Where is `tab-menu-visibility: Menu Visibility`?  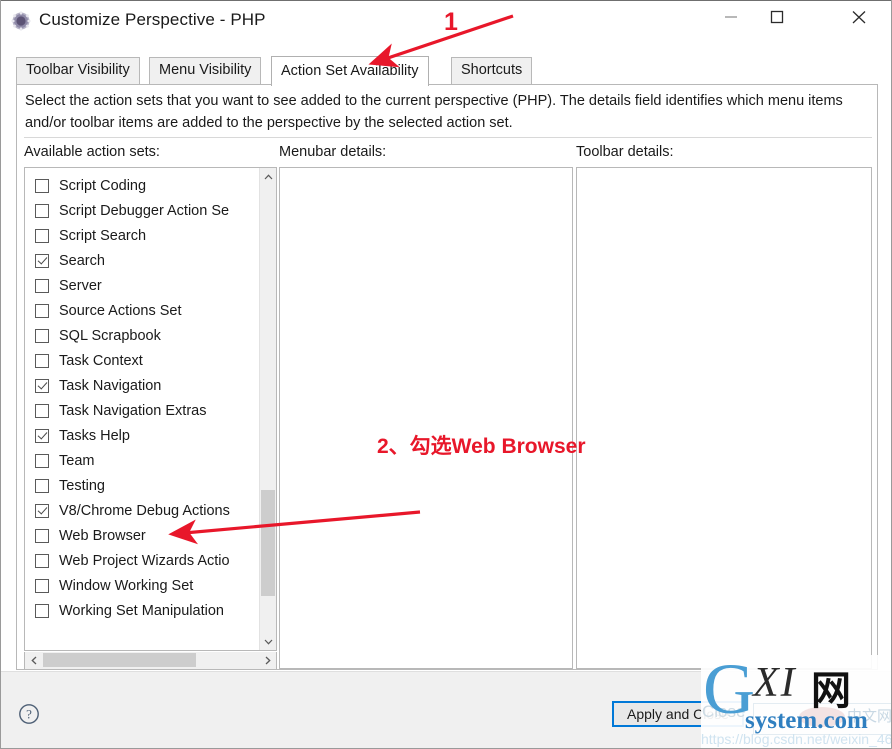
tab-menu-visibility: Menu Visibility is located at coordinates (205, 71).